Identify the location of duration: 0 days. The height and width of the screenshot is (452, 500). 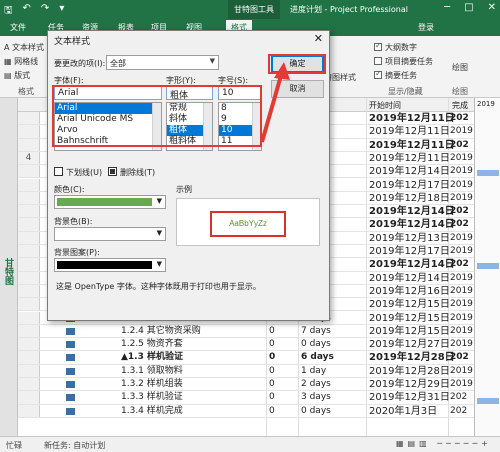
(316, 410).